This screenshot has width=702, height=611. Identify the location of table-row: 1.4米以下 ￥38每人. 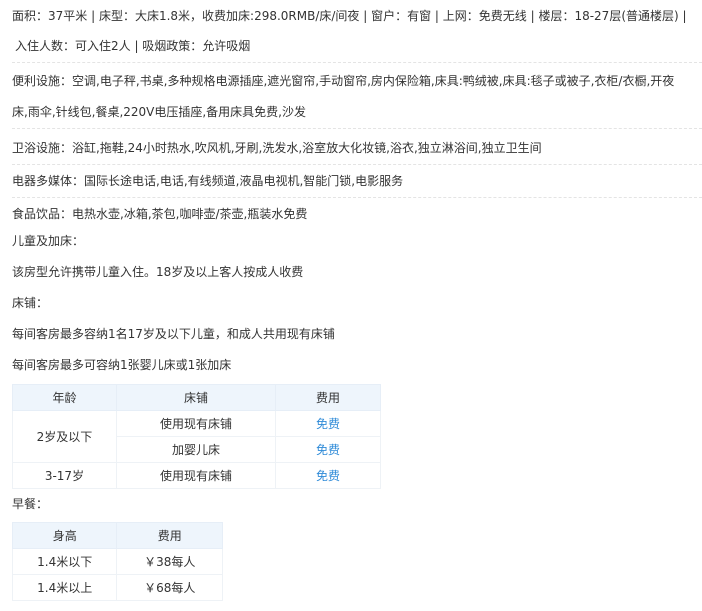
(117, 561).